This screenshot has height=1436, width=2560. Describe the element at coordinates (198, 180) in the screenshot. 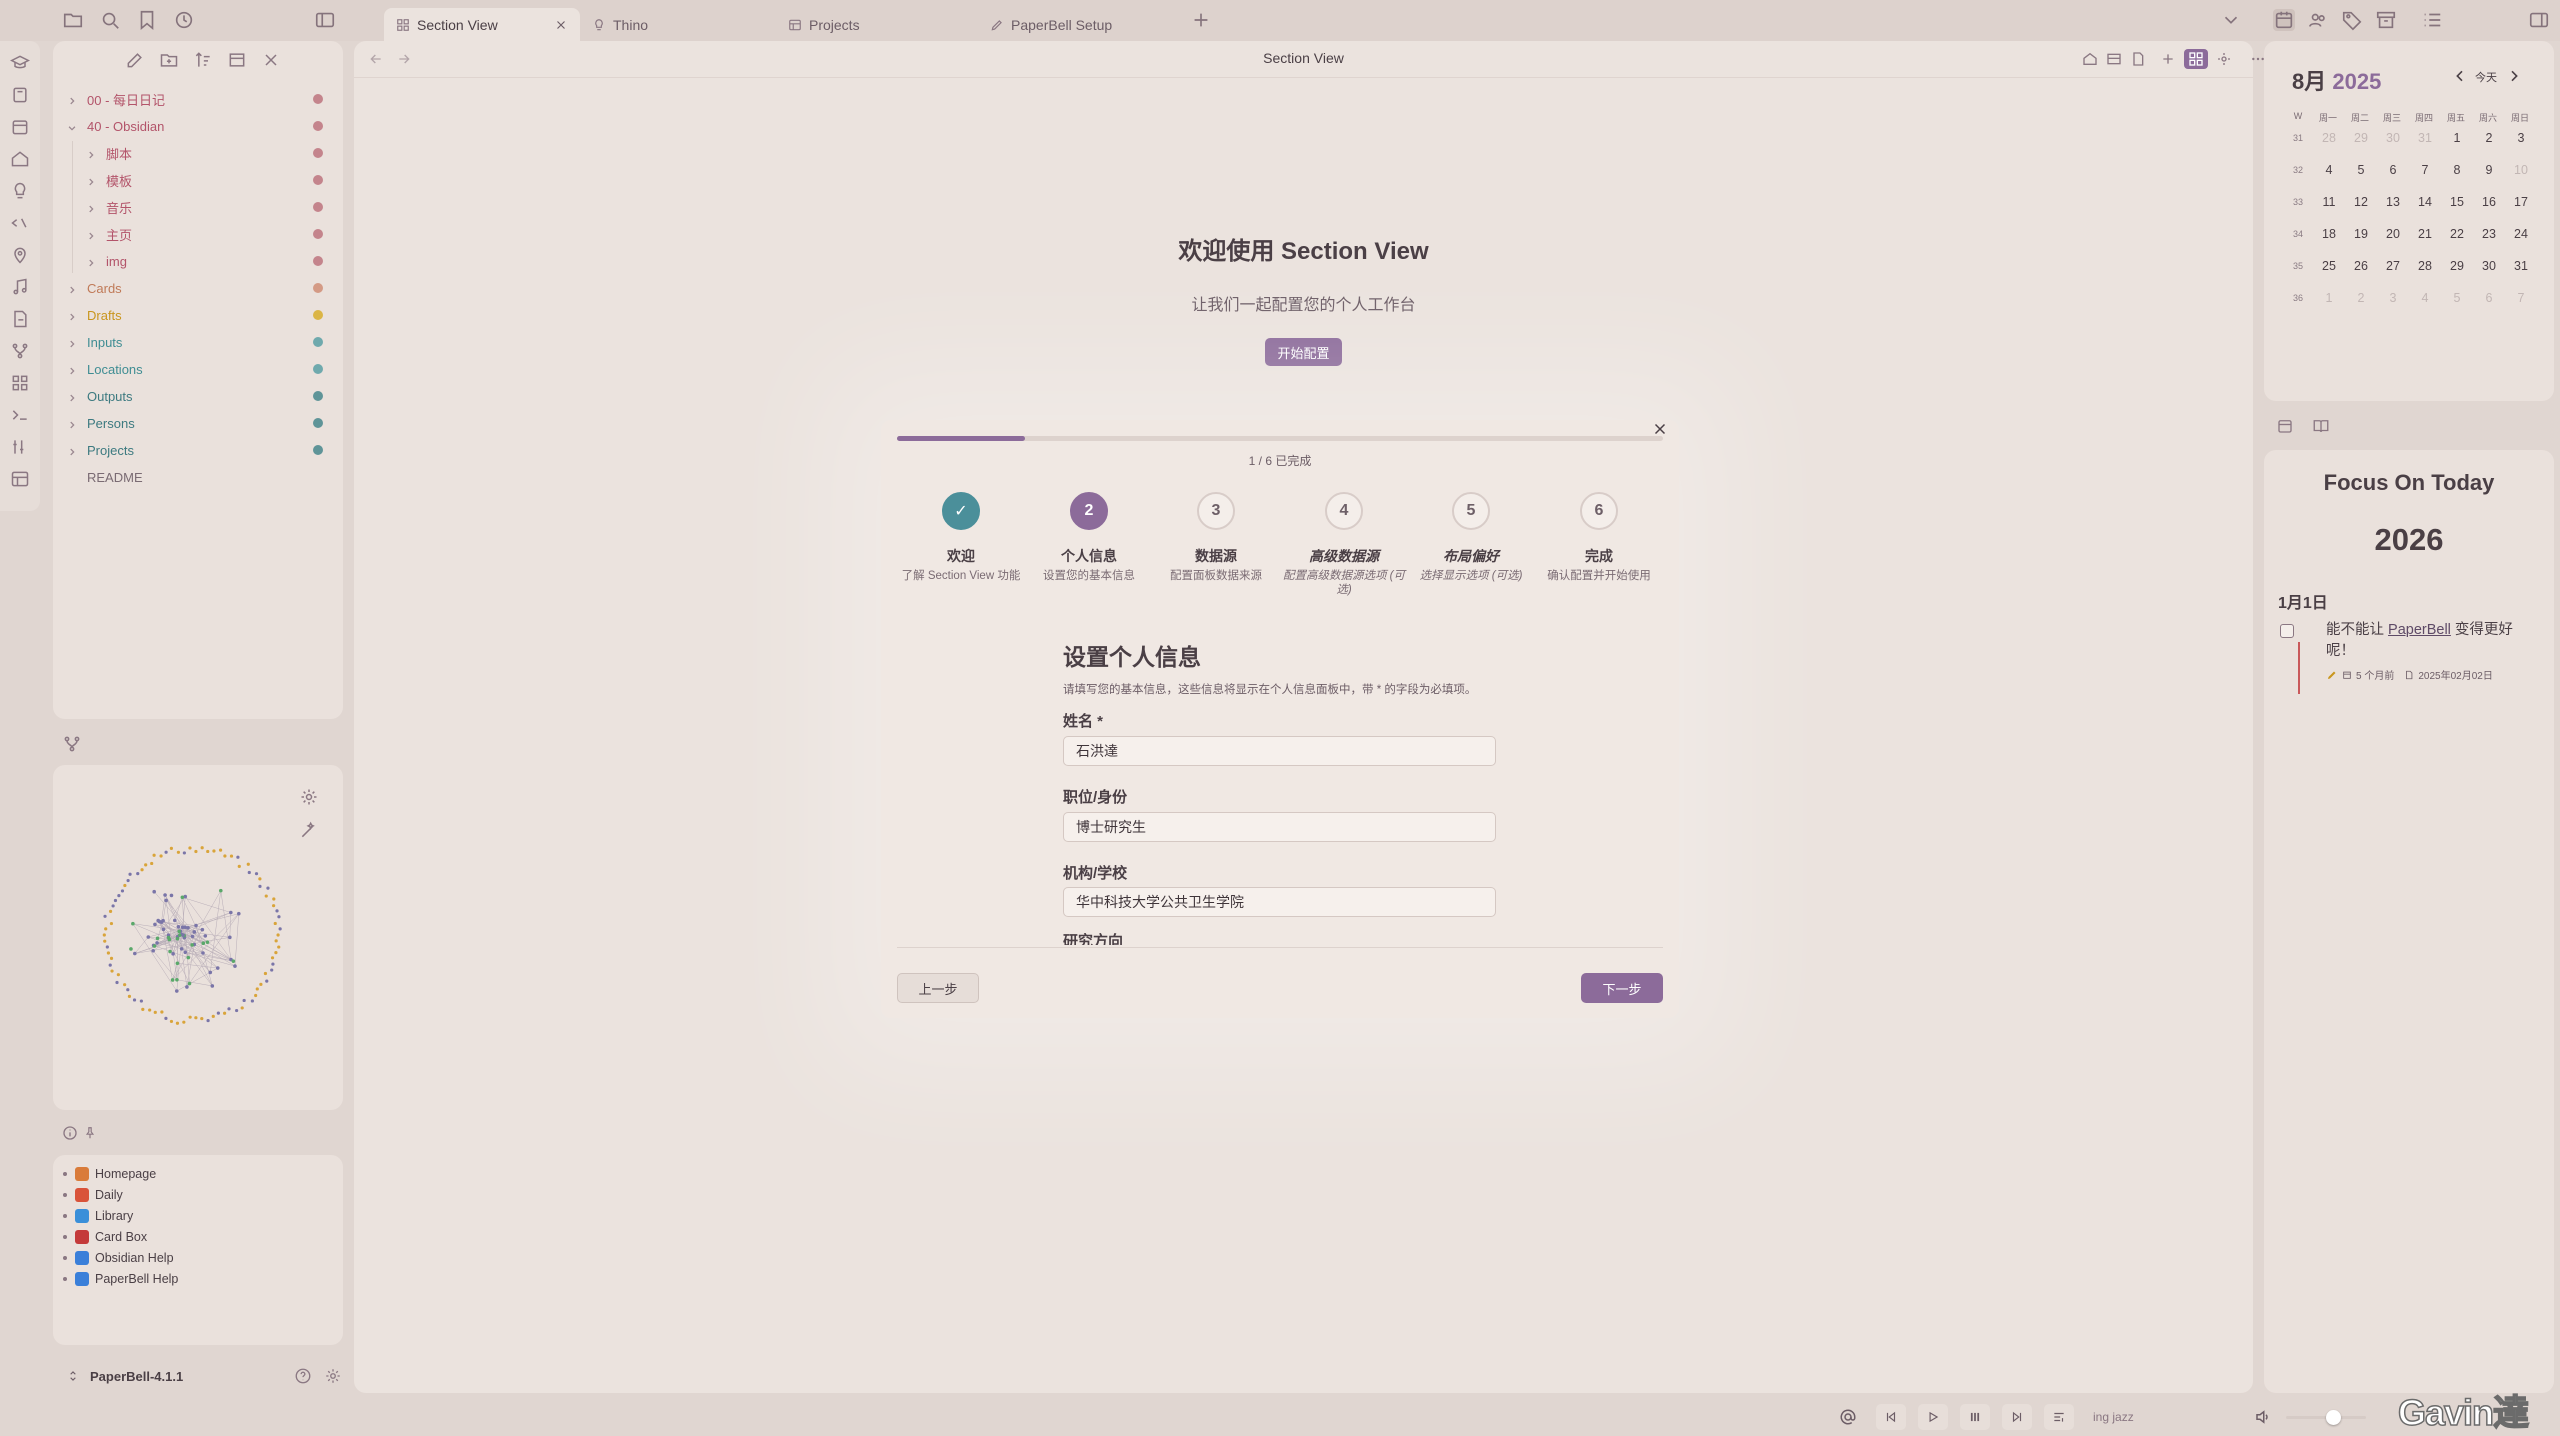

I see `folder-item: 模板` at that location.